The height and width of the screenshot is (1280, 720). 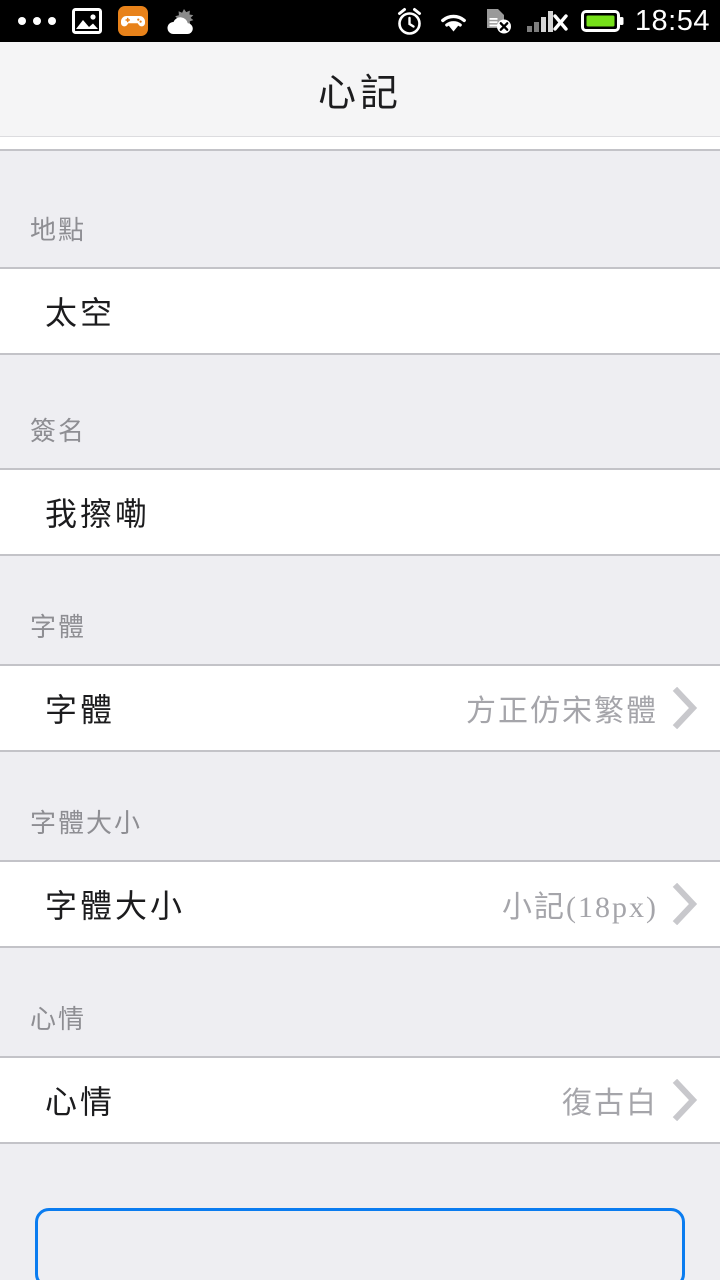 What do you see at coordinates (58, 627) in the screenshot?
I see `section-header-font-label: 字體` at bounding box center [58, 627].